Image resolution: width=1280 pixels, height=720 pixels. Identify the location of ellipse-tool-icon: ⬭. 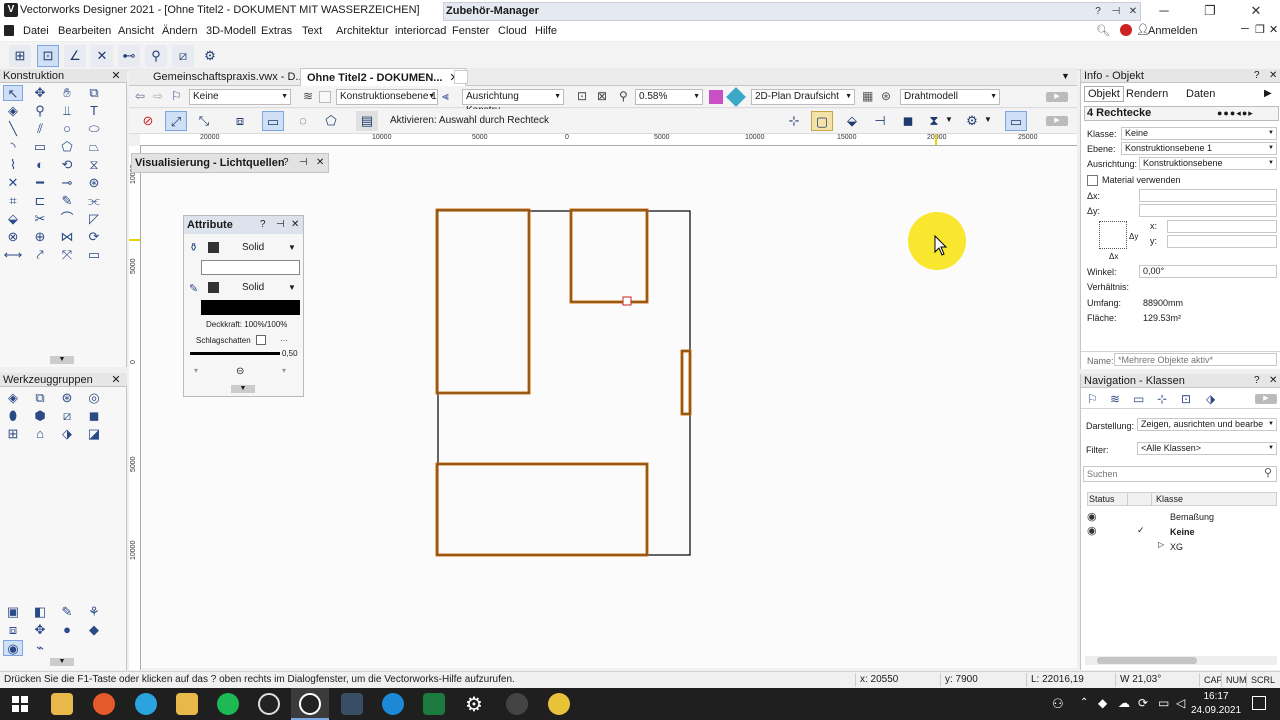
(94, 129).